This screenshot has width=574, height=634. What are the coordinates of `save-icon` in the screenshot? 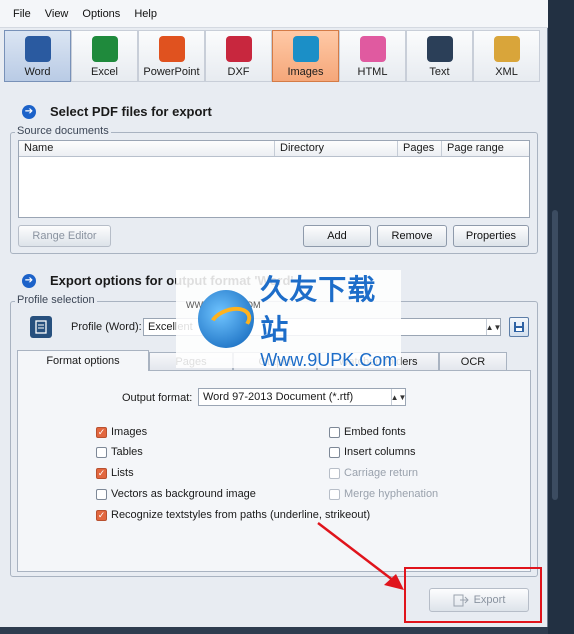 It's located at (519, 327).